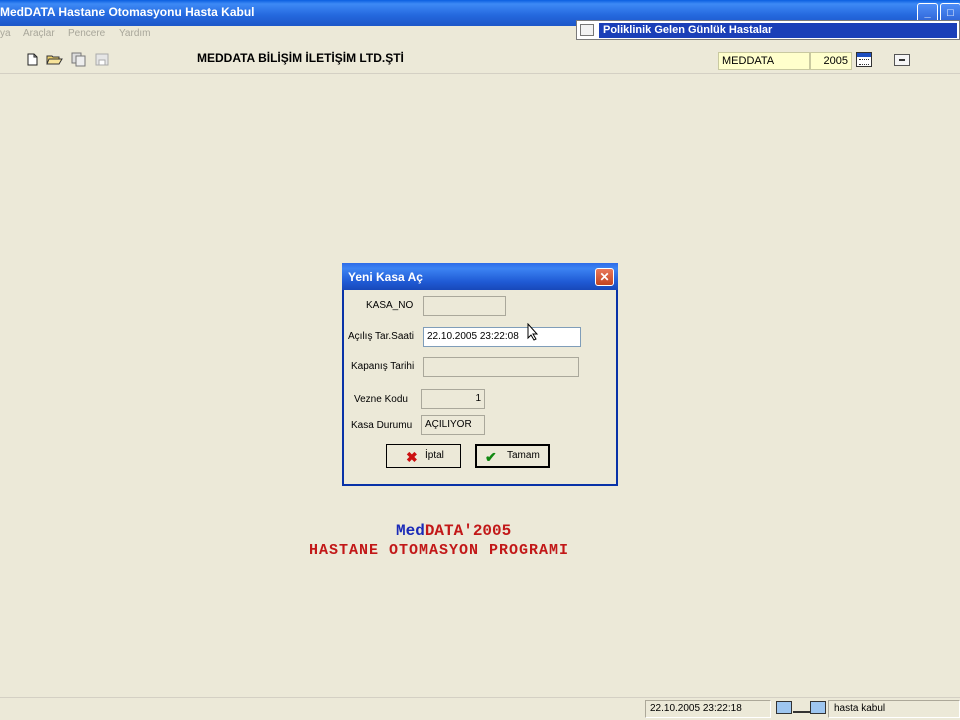  I want to click on cancel-button: ✖ İptal, so click(423, 456).